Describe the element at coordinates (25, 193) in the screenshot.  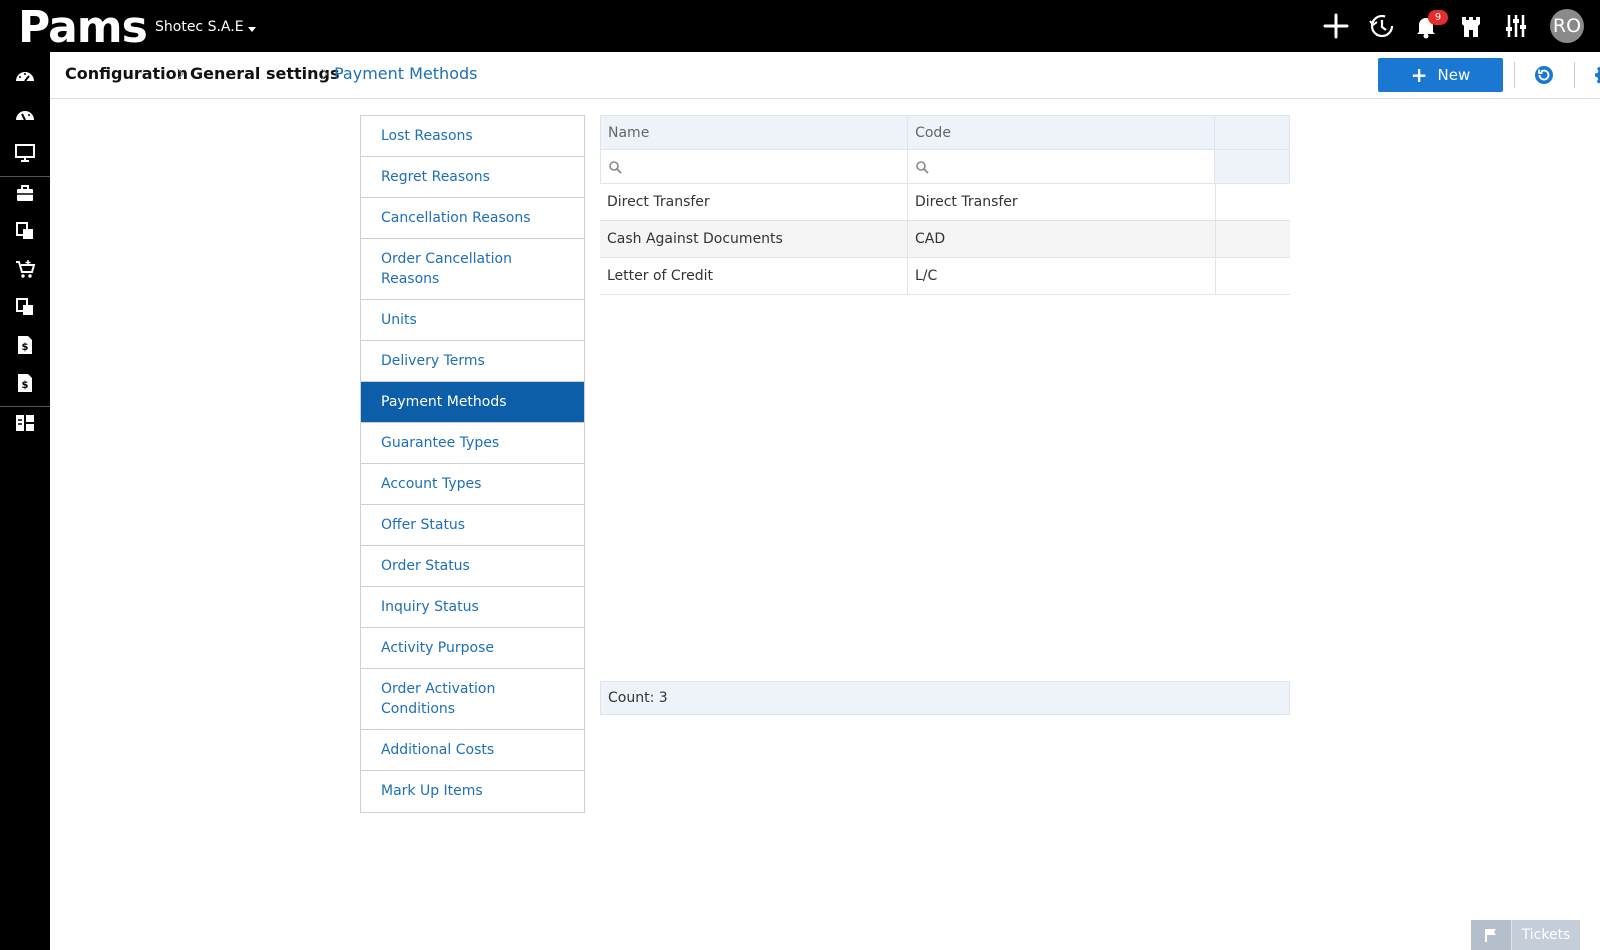
I see `briefcase-icon` at that location.